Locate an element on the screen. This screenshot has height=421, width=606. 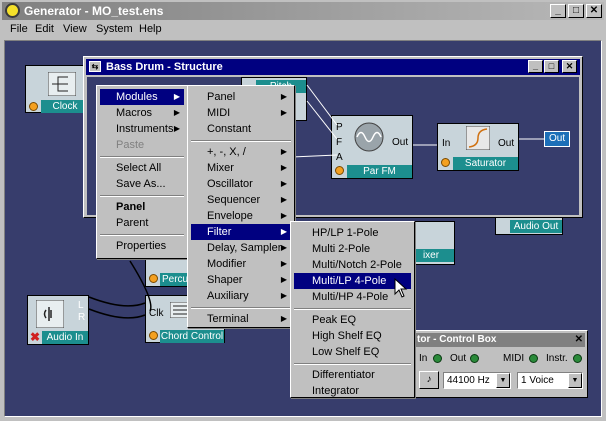
filter-item-high-shelf-eq: High Shelf EQ is located at coordinates (352, 336).